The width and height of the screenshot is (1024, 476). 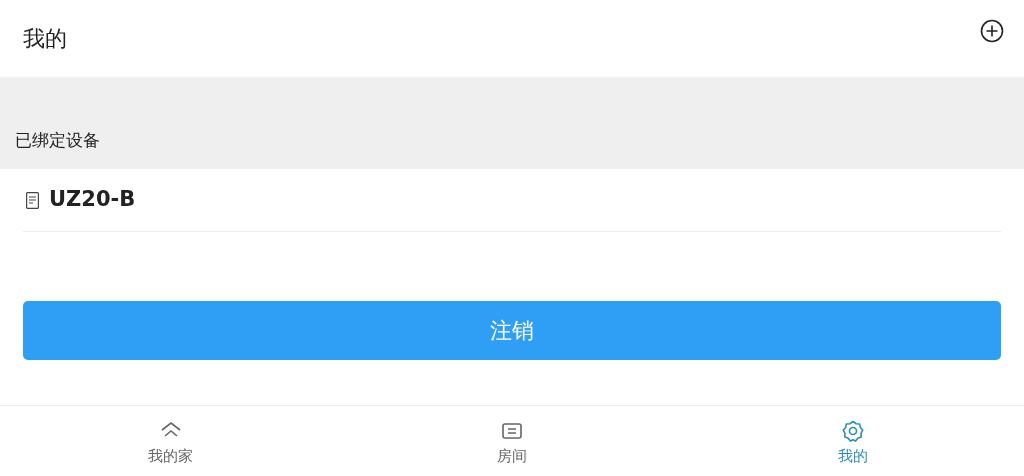 I want to click on nav-tab: 我的家, so click(x=171, y=441).